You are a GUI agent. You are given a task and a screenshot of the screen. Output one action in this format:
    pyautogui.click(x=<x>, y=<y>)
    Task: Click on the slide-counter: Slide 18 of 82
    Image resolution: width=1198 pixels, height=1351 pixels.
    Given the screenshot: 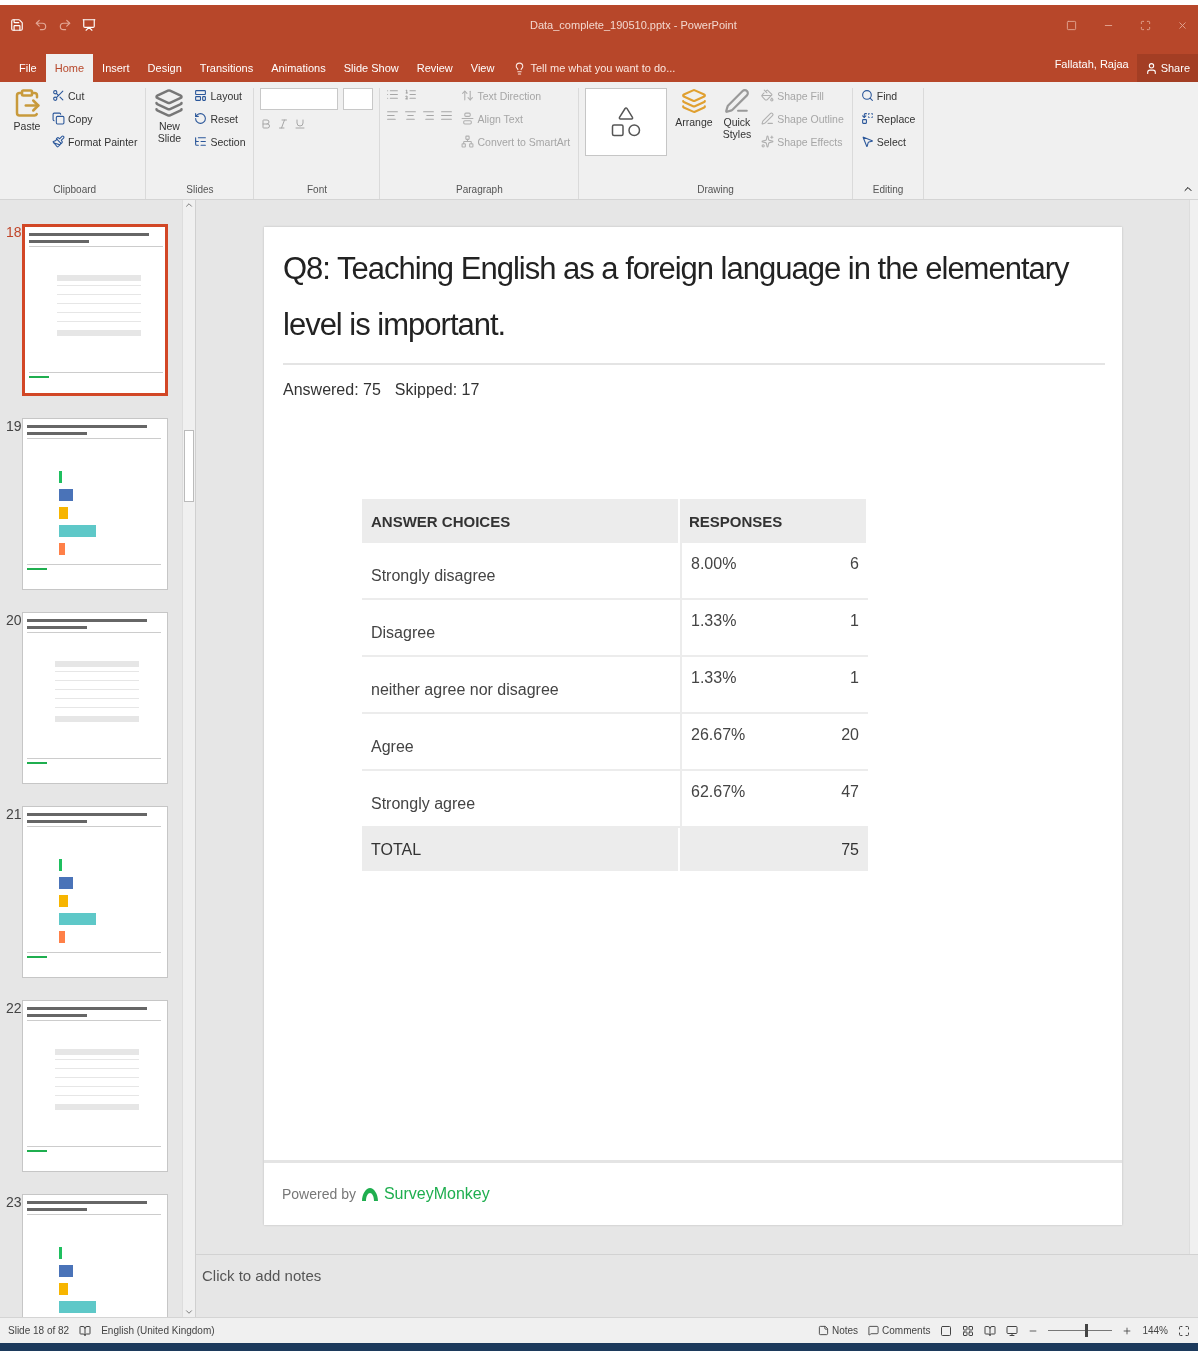 What is the action you would take?
    pyautogui.click(x=39, y=1330)
    